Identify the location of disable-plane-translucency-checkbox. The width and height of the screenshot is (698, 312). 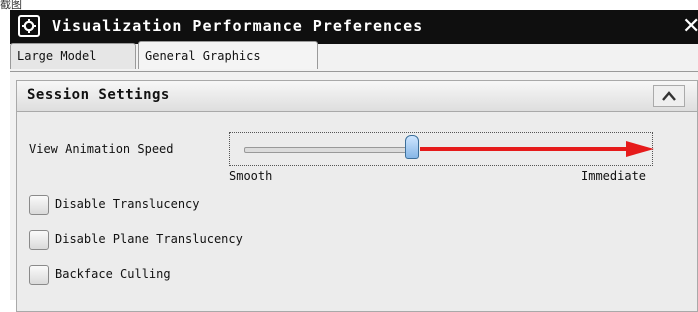
(39, 240).